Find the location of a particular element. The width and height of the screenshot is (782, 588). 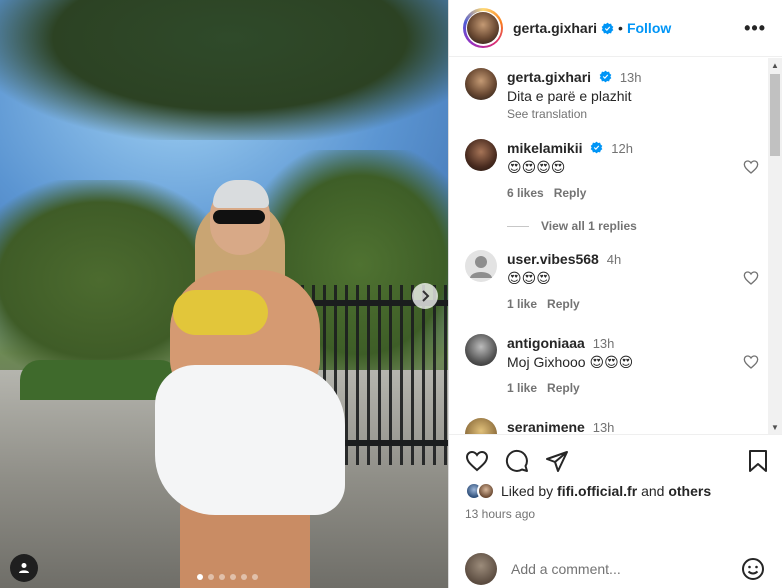

comment-input is located at coordinates (621, 569).